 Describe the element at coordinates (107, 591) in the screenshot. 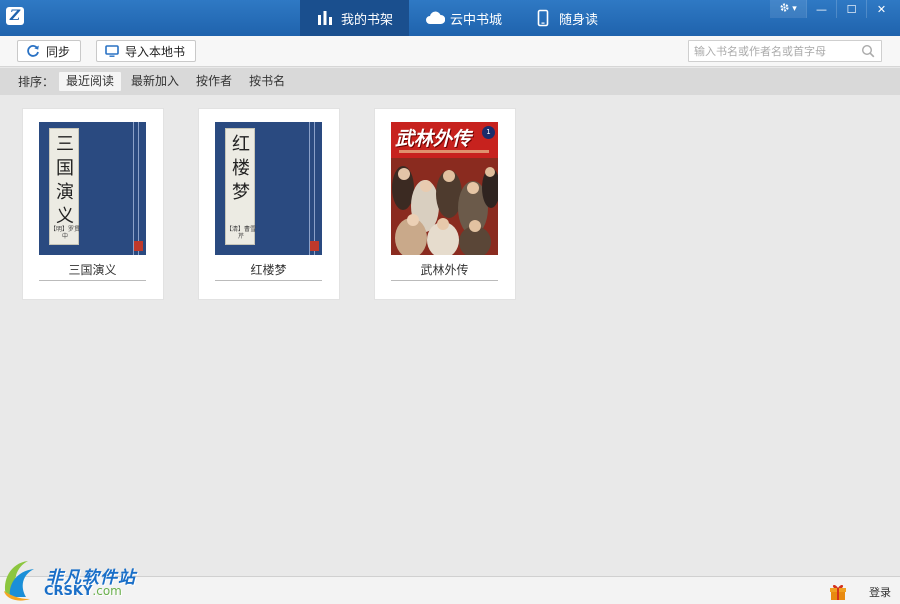

I see `watermark-domain: .com` at that location.